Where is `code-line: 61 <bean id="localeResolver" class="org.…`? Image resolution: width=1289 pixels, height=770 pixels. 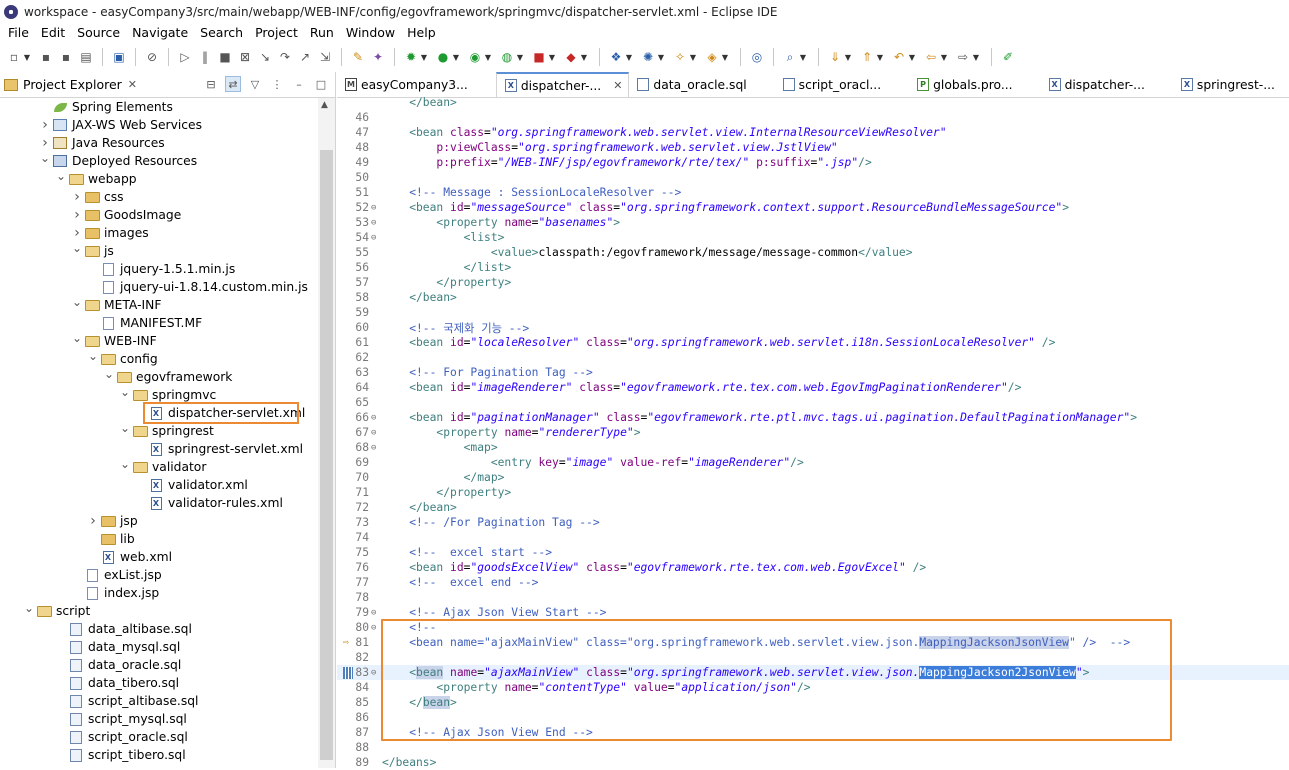
code-line: 61 <bean id="localeResolver" class="org.… is located at coordinates (813, 342).